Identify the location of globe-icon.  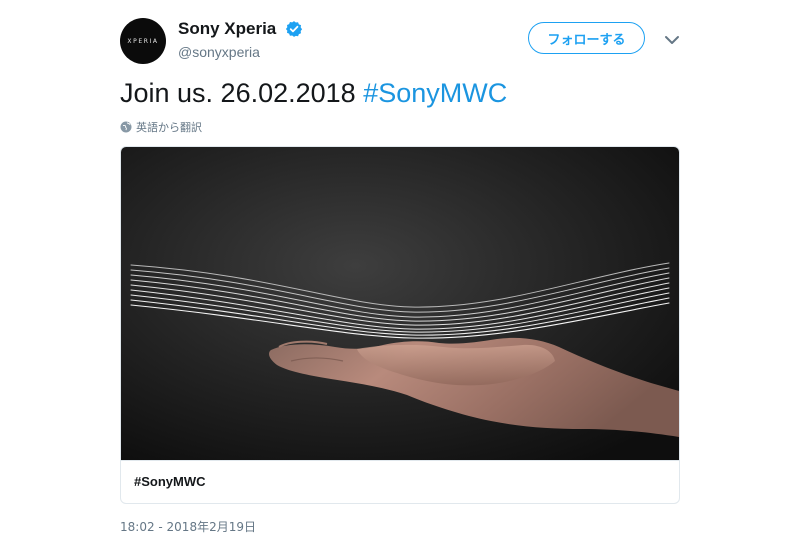
(126, 127).